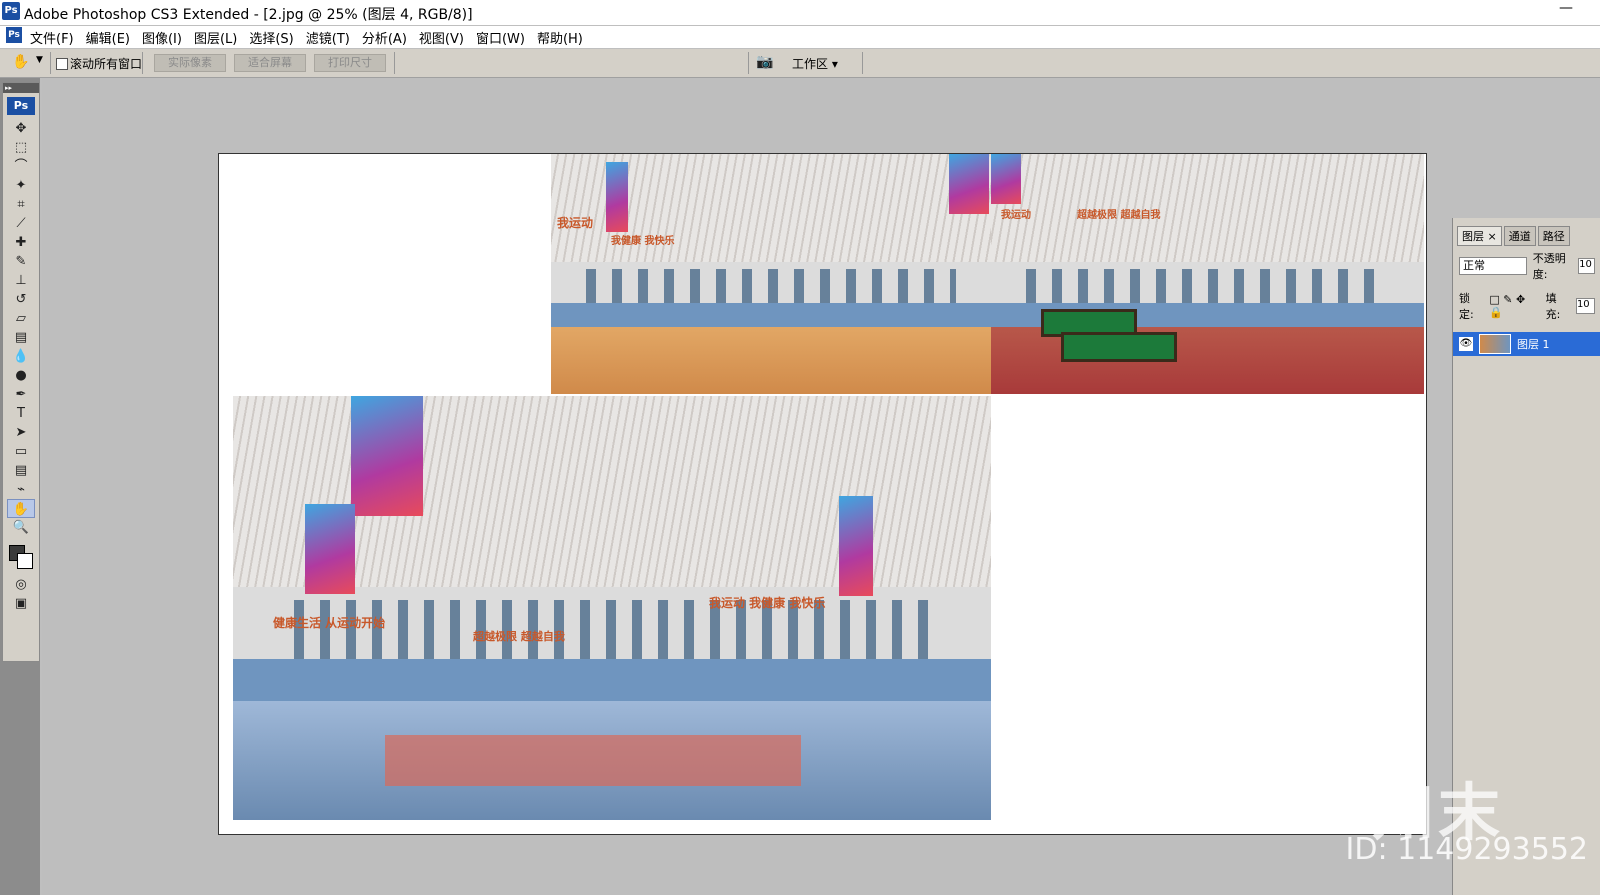  What do you see at coordinates (14, 35) in the screenshot?
I see `document-icon: Ps` at bounding box center [14, 35].